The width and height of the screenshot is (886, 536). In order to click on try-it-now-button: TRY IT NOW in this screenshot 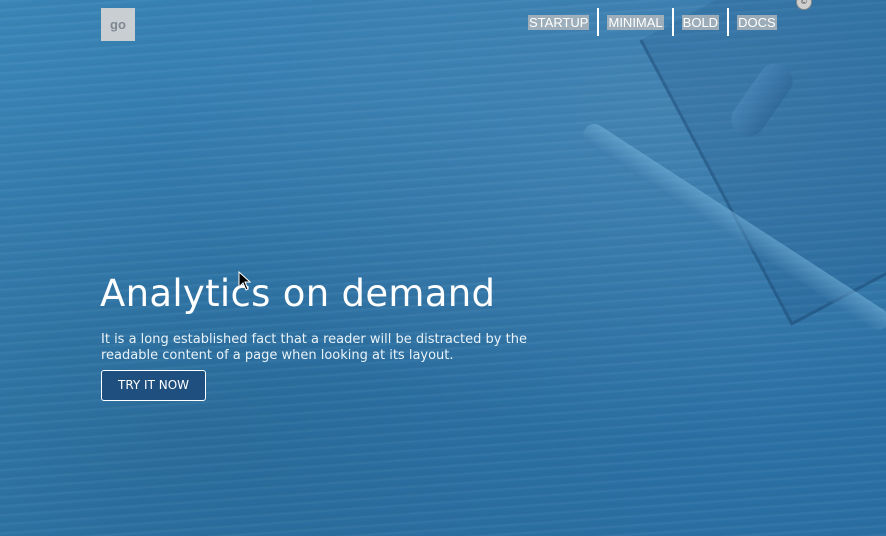, I will do `click(153, 385)`.